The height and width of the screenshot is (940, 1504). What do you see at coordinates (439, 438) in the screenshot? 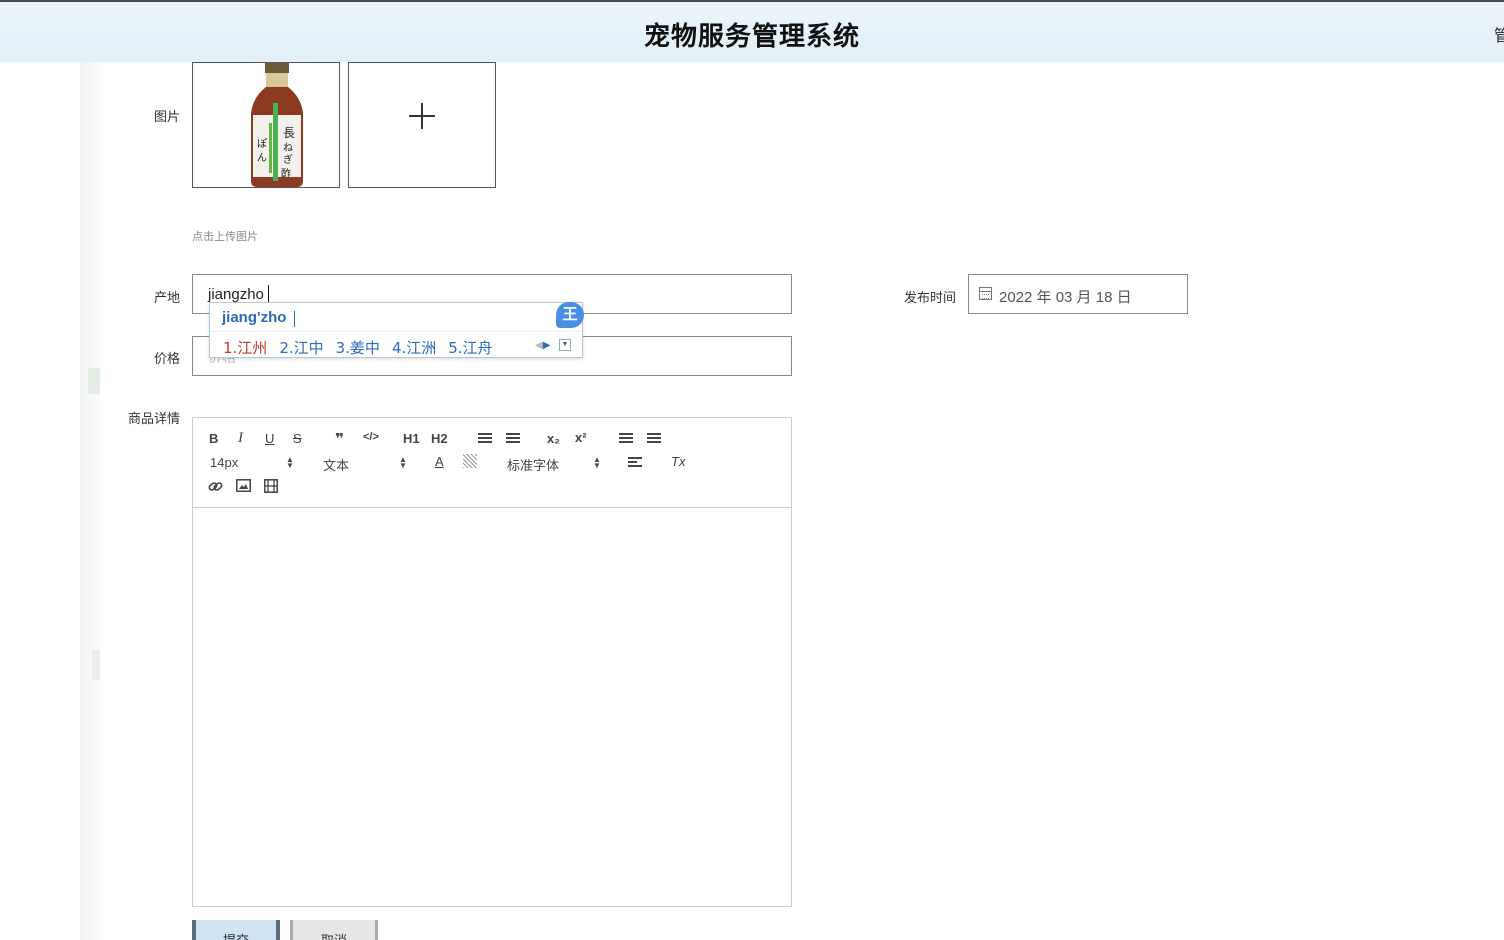
I see `heading-2-button: H2` at bounding box center [439, 438].